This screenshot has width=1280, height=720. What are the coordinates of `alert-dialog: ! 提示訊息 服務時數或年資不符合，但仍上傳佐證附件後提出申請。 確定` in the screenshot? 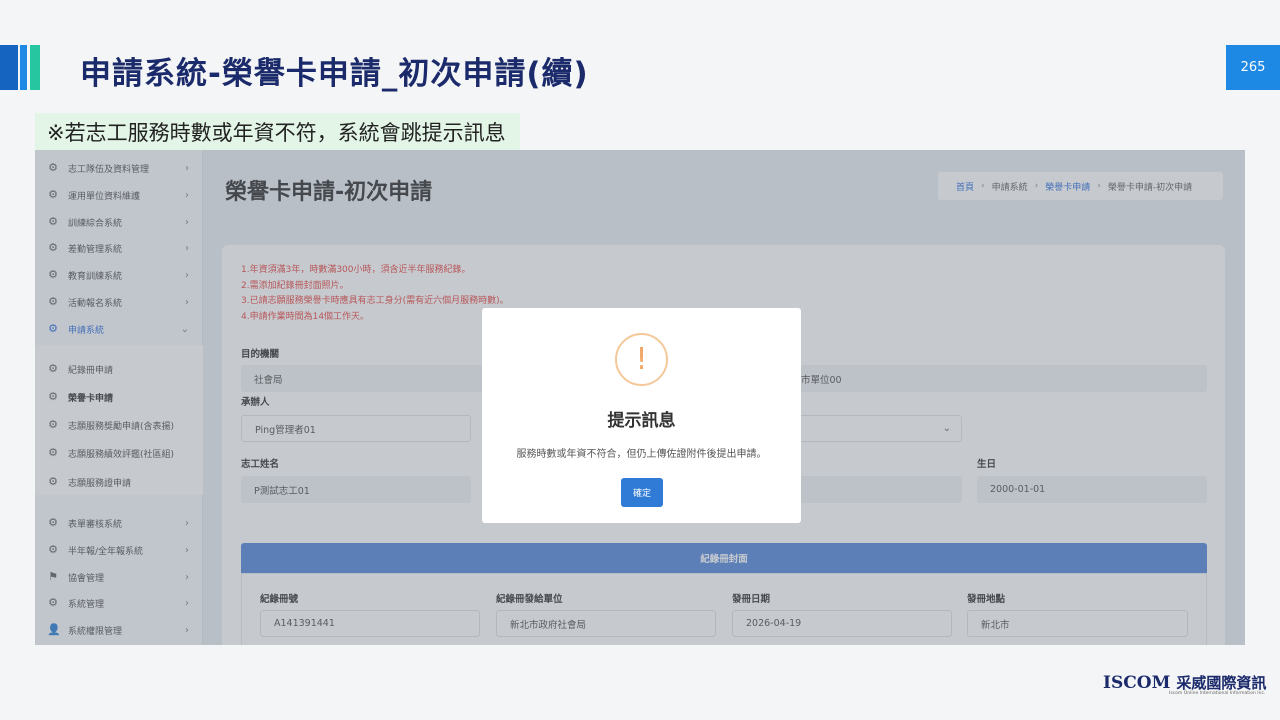 It's located at (641, 415).